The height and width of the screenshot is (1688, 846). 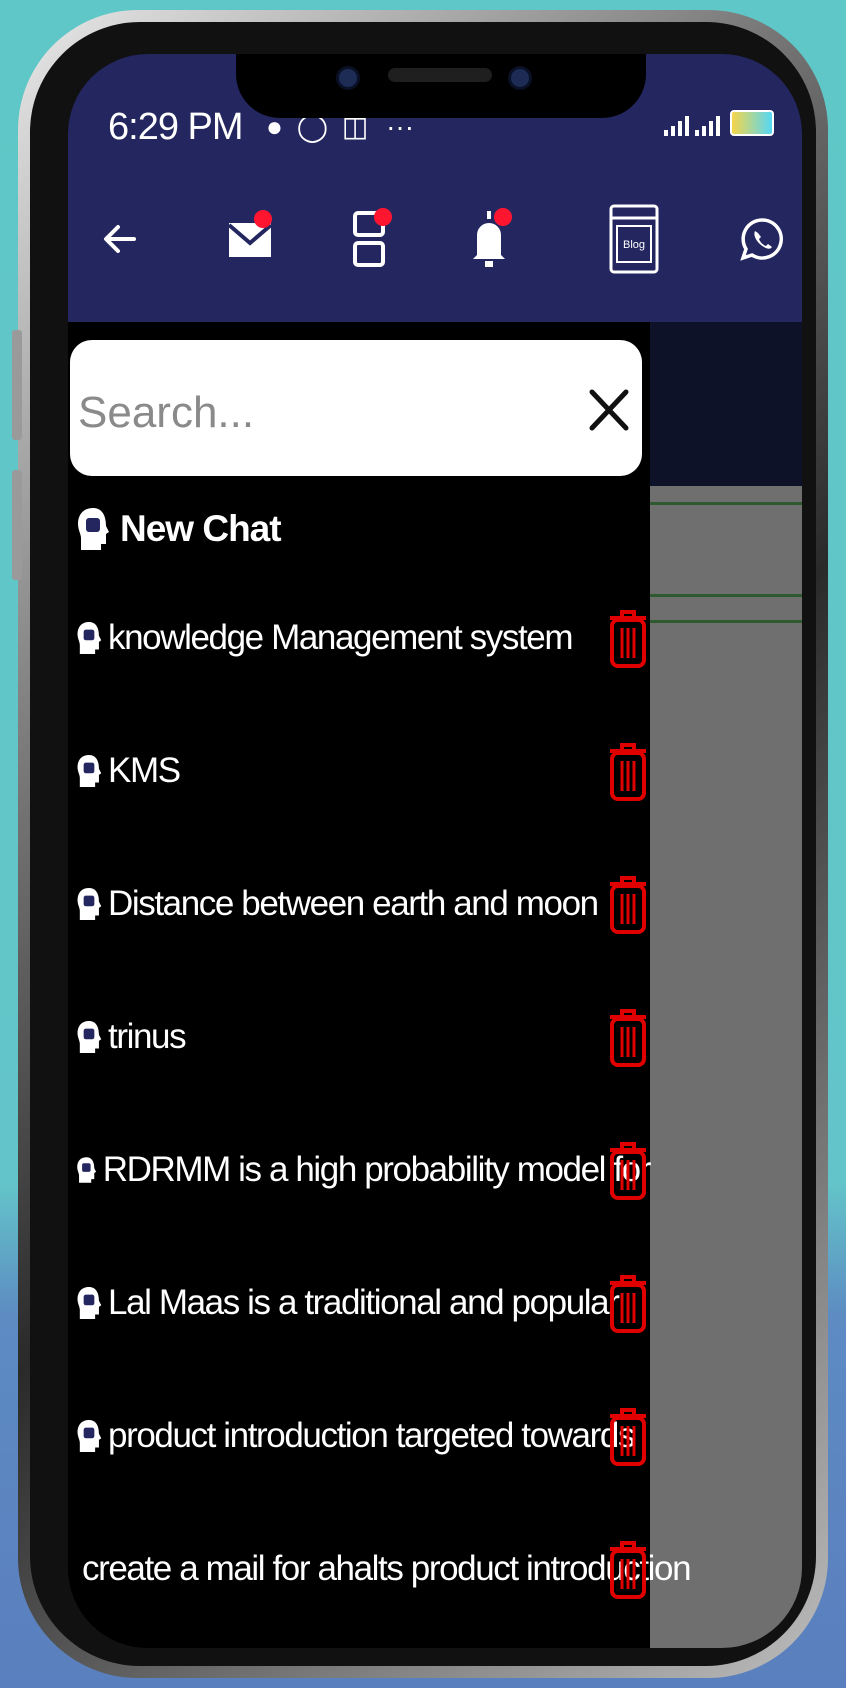 I want to click on chat-title: Lal Maas is a traditional and popular, so click(x=364, y=1302).